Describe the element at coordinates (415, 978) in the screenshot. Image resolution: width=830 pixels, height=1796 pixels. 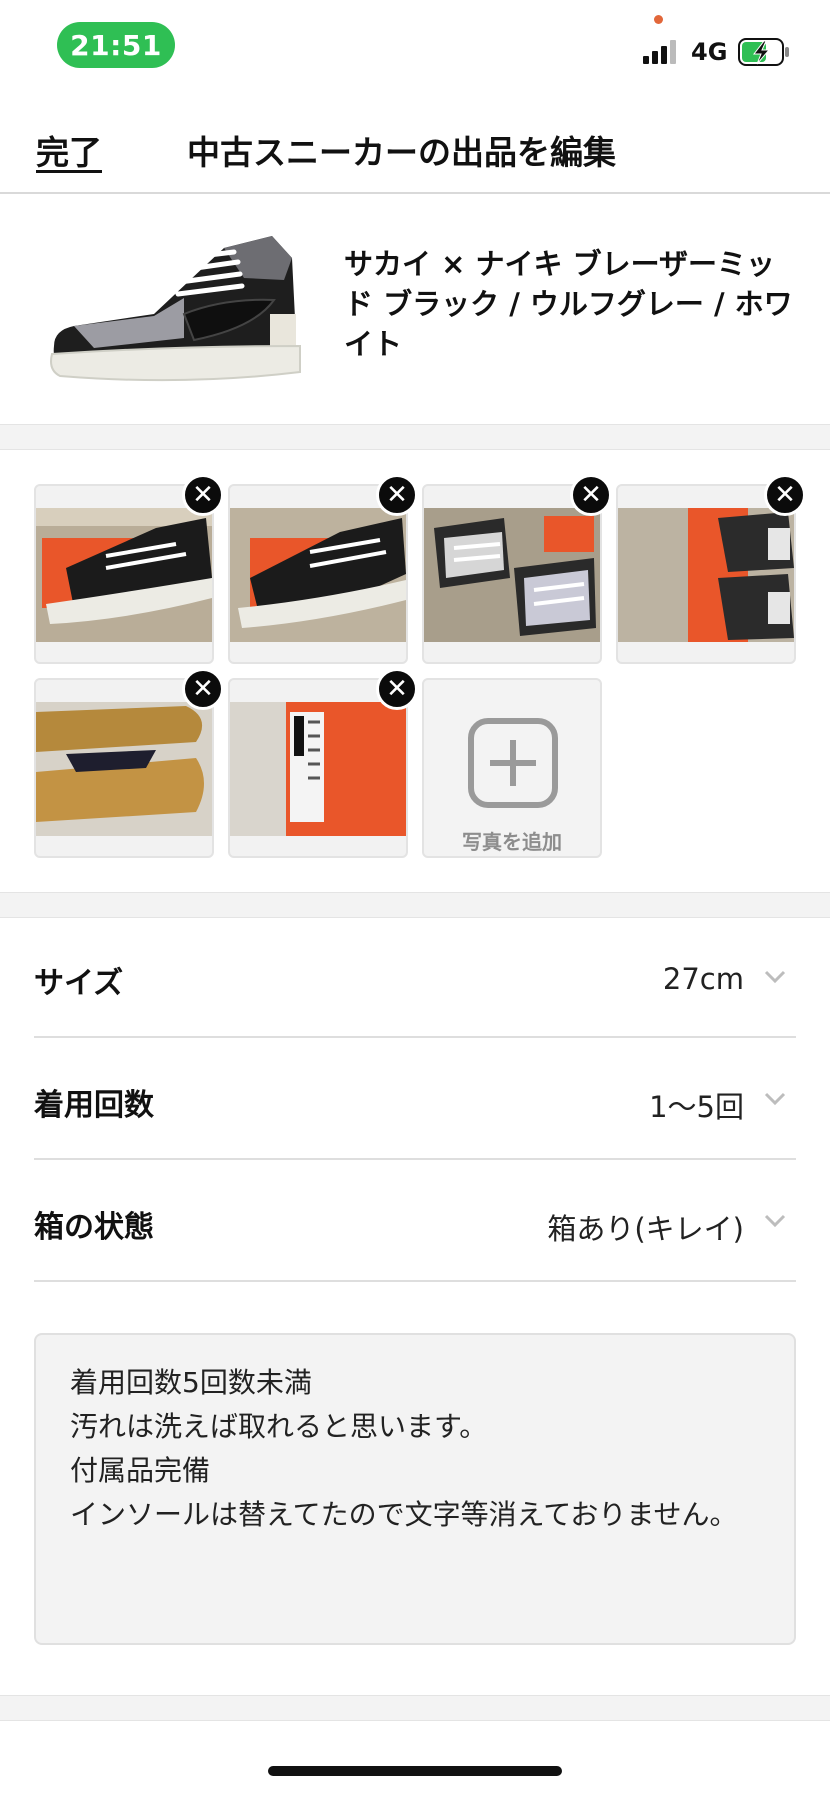
I see `size-selector: サイズ 27cm` at that location.